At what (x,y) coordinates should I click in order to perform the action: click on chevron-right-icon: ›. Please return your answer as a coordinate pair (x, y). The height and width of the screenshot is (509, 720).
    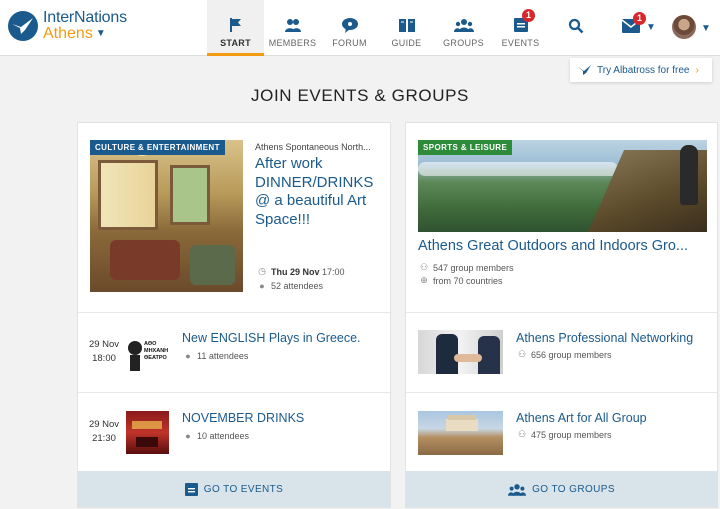
    Looking at the image, I should click on (697, 70).